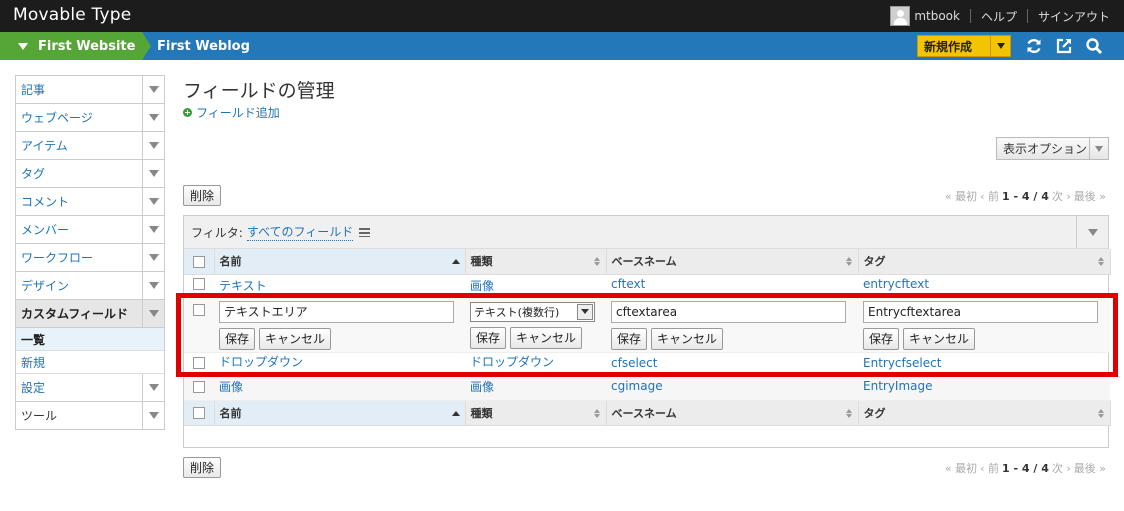 This screenshot has width=1124, height=511. Describe the element at coordinates (984, 362) in the screenshot. I see `row-tag: Entrycfselect` at that location.